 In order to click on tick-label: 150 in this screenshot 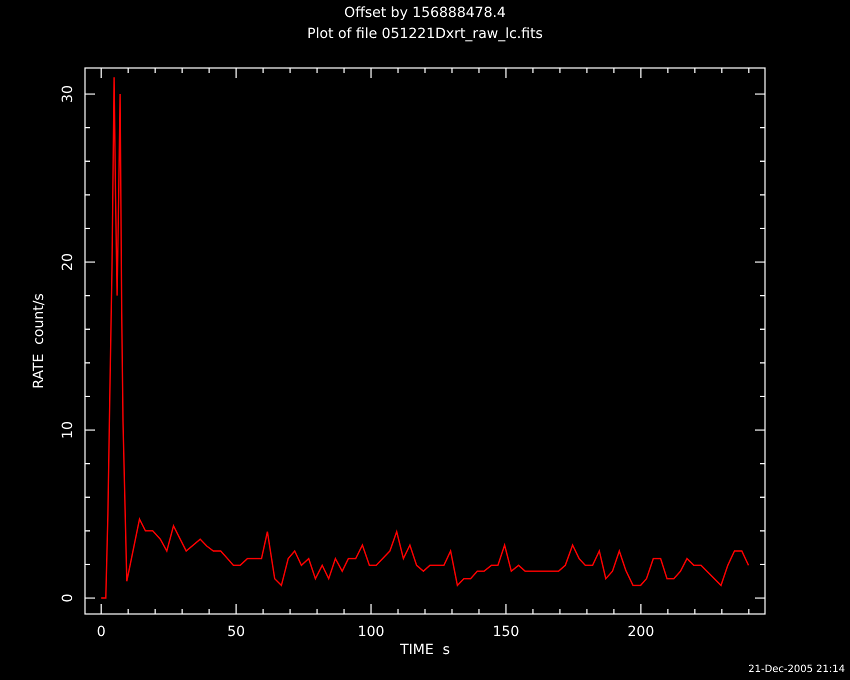, I will do `click(506, 632)`.